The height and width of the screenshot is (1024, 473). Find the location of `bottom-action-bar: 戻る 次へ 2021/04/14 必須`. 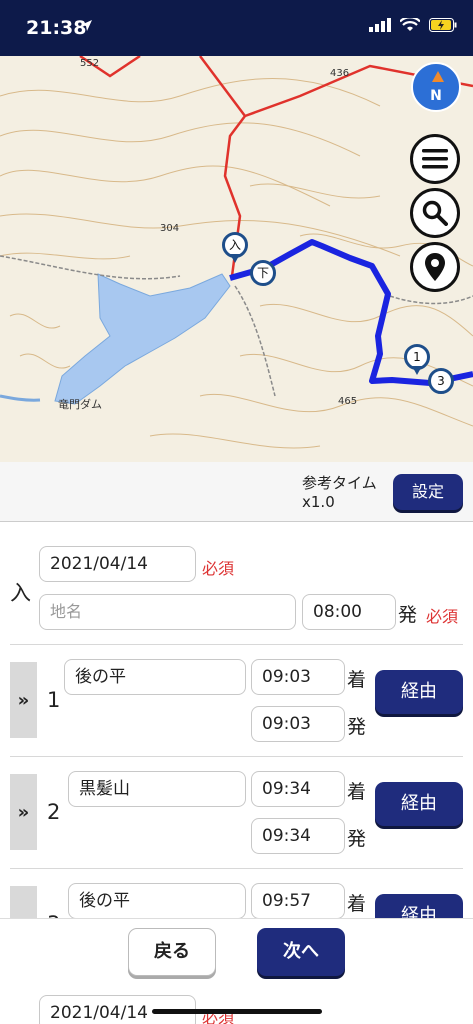

bottom-action-bar: 戻る 次へ 2021/04/14 必須 is located at coordinates (236, 971).